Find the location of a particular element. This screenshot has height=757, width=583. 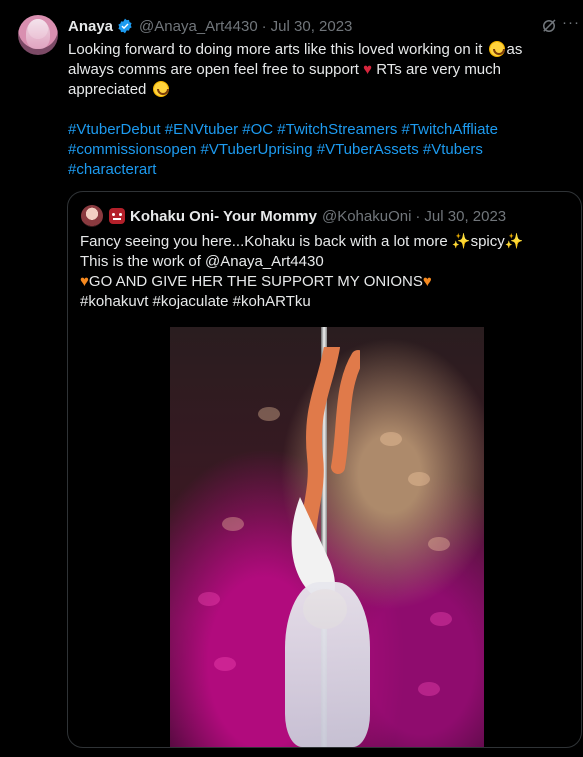

avatar is located at coordinates (38, 35).